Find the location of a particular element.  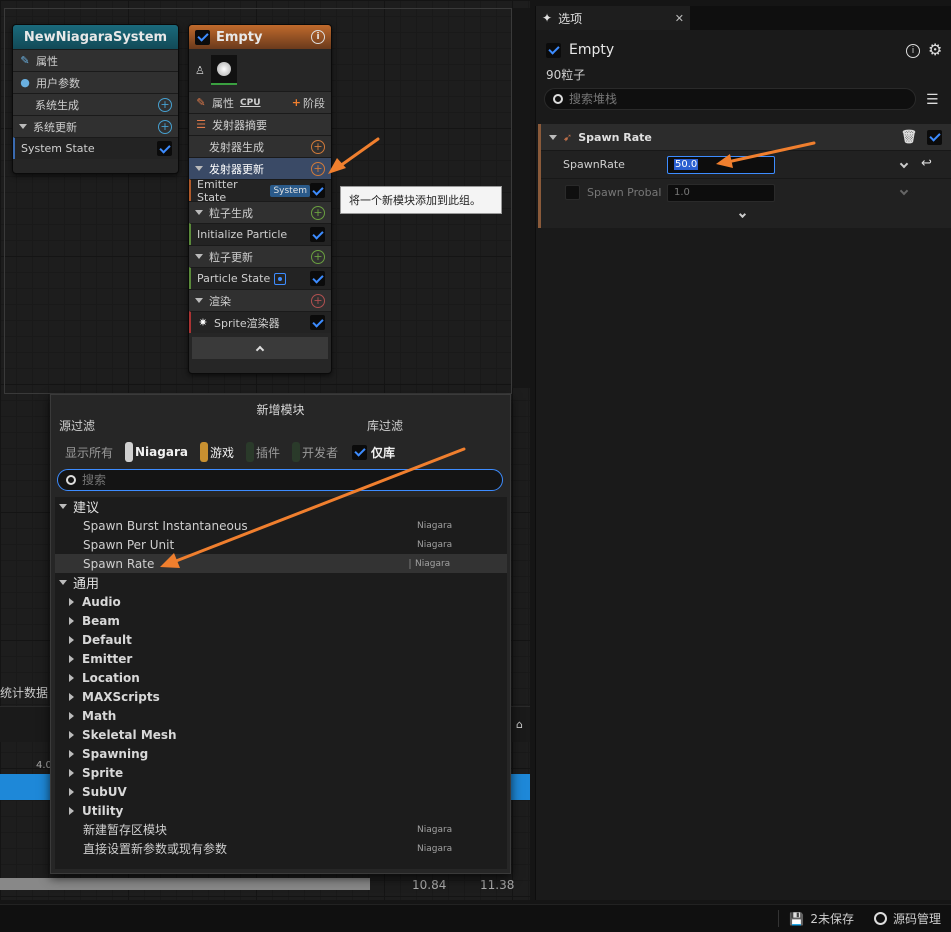

subcategory-utility: Utility is located at coordinates (281, 810).